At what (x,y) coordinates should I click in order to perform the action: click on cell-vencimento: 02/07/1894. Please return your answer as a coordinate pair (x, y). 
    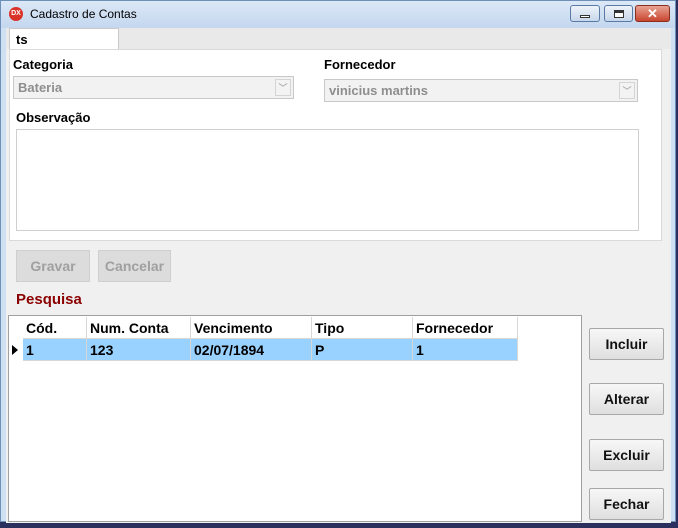
    Looking at the image, I should click on (251, 350).